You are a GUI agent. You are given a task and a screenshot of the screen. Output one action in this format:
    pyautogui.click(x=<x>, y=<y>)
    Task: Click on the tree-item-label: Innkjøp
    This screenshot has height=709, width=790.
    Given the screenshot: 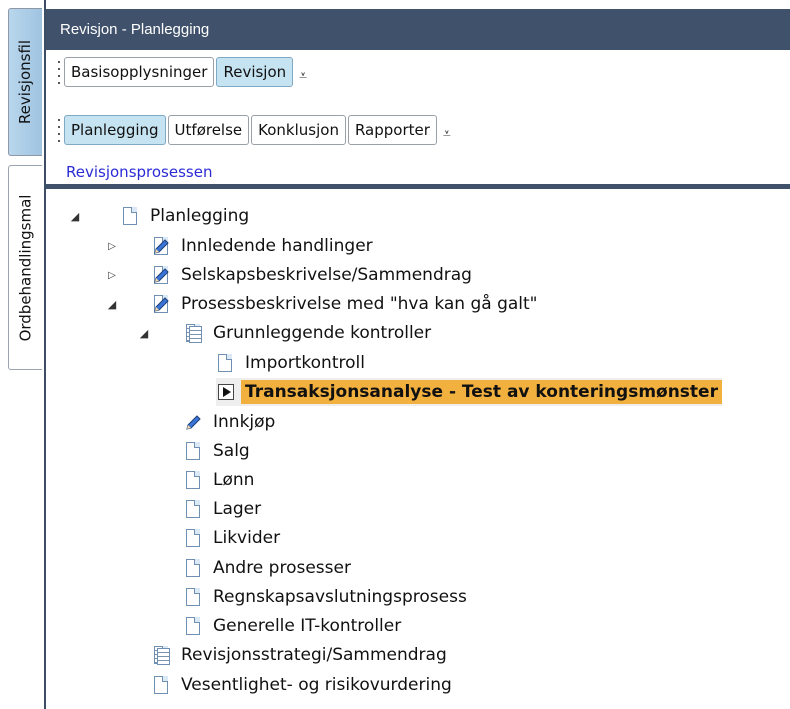 What is the action you would take?
    pyautogui.click(x=244, y=422)
    